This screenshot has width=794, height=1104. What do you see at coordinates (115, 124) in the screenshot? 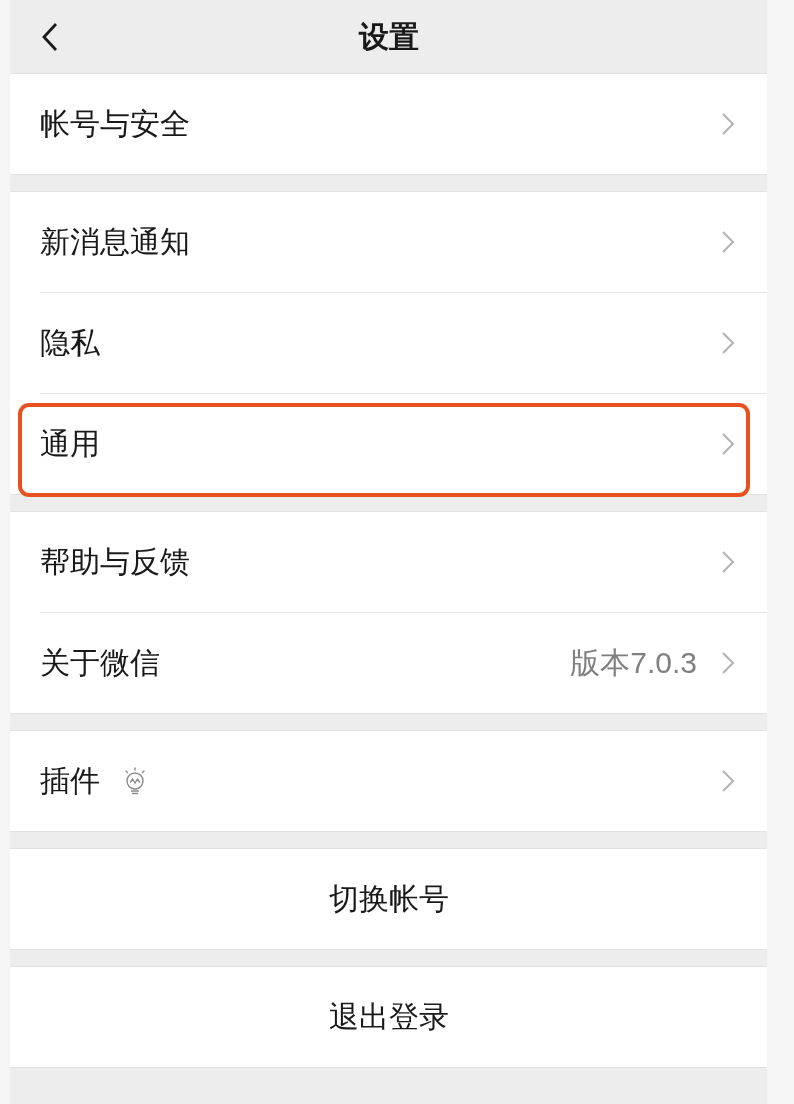
I see `row-label: 帐号与安全` at bounding box center [115, 124].